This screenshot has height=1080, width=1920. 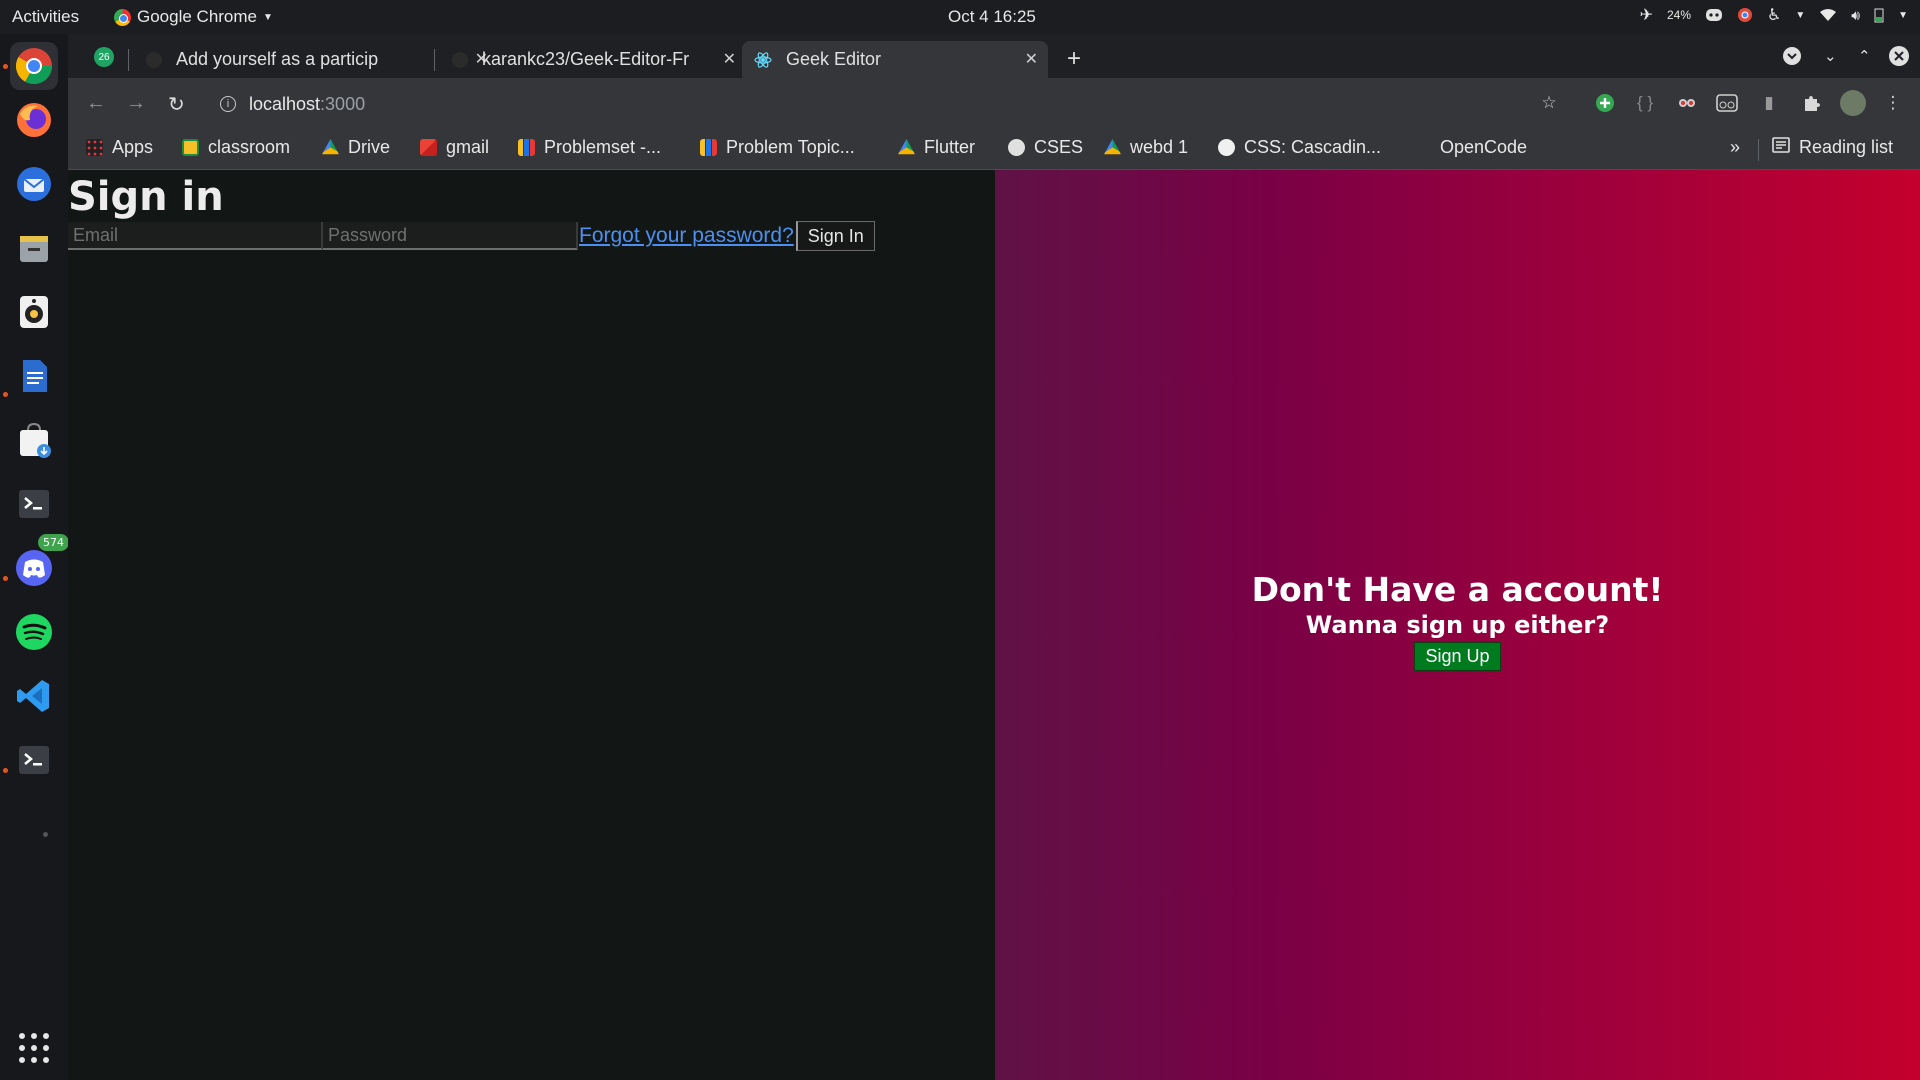 I want to click on rhythmbox-icon, so click(x=34, y=312).